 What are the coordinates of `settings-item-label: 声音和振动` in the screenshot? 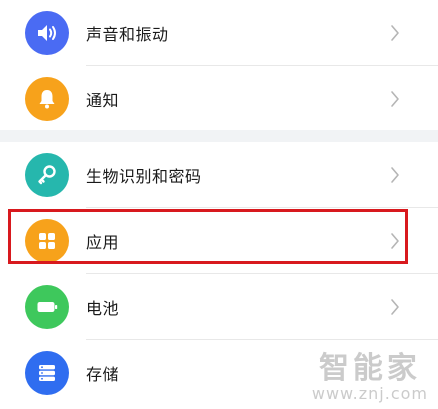 It's located at (127, 34).